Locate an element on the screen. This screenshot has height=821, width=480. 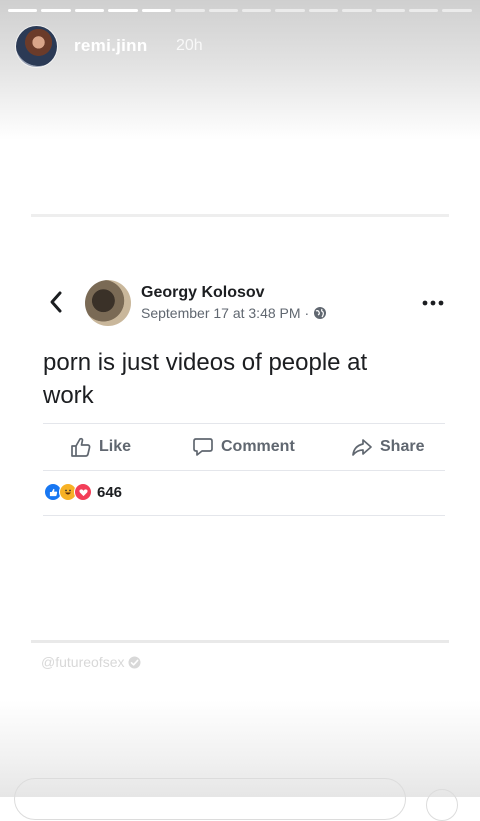
comment-bubble-icon is located at coordinates (203, 447).